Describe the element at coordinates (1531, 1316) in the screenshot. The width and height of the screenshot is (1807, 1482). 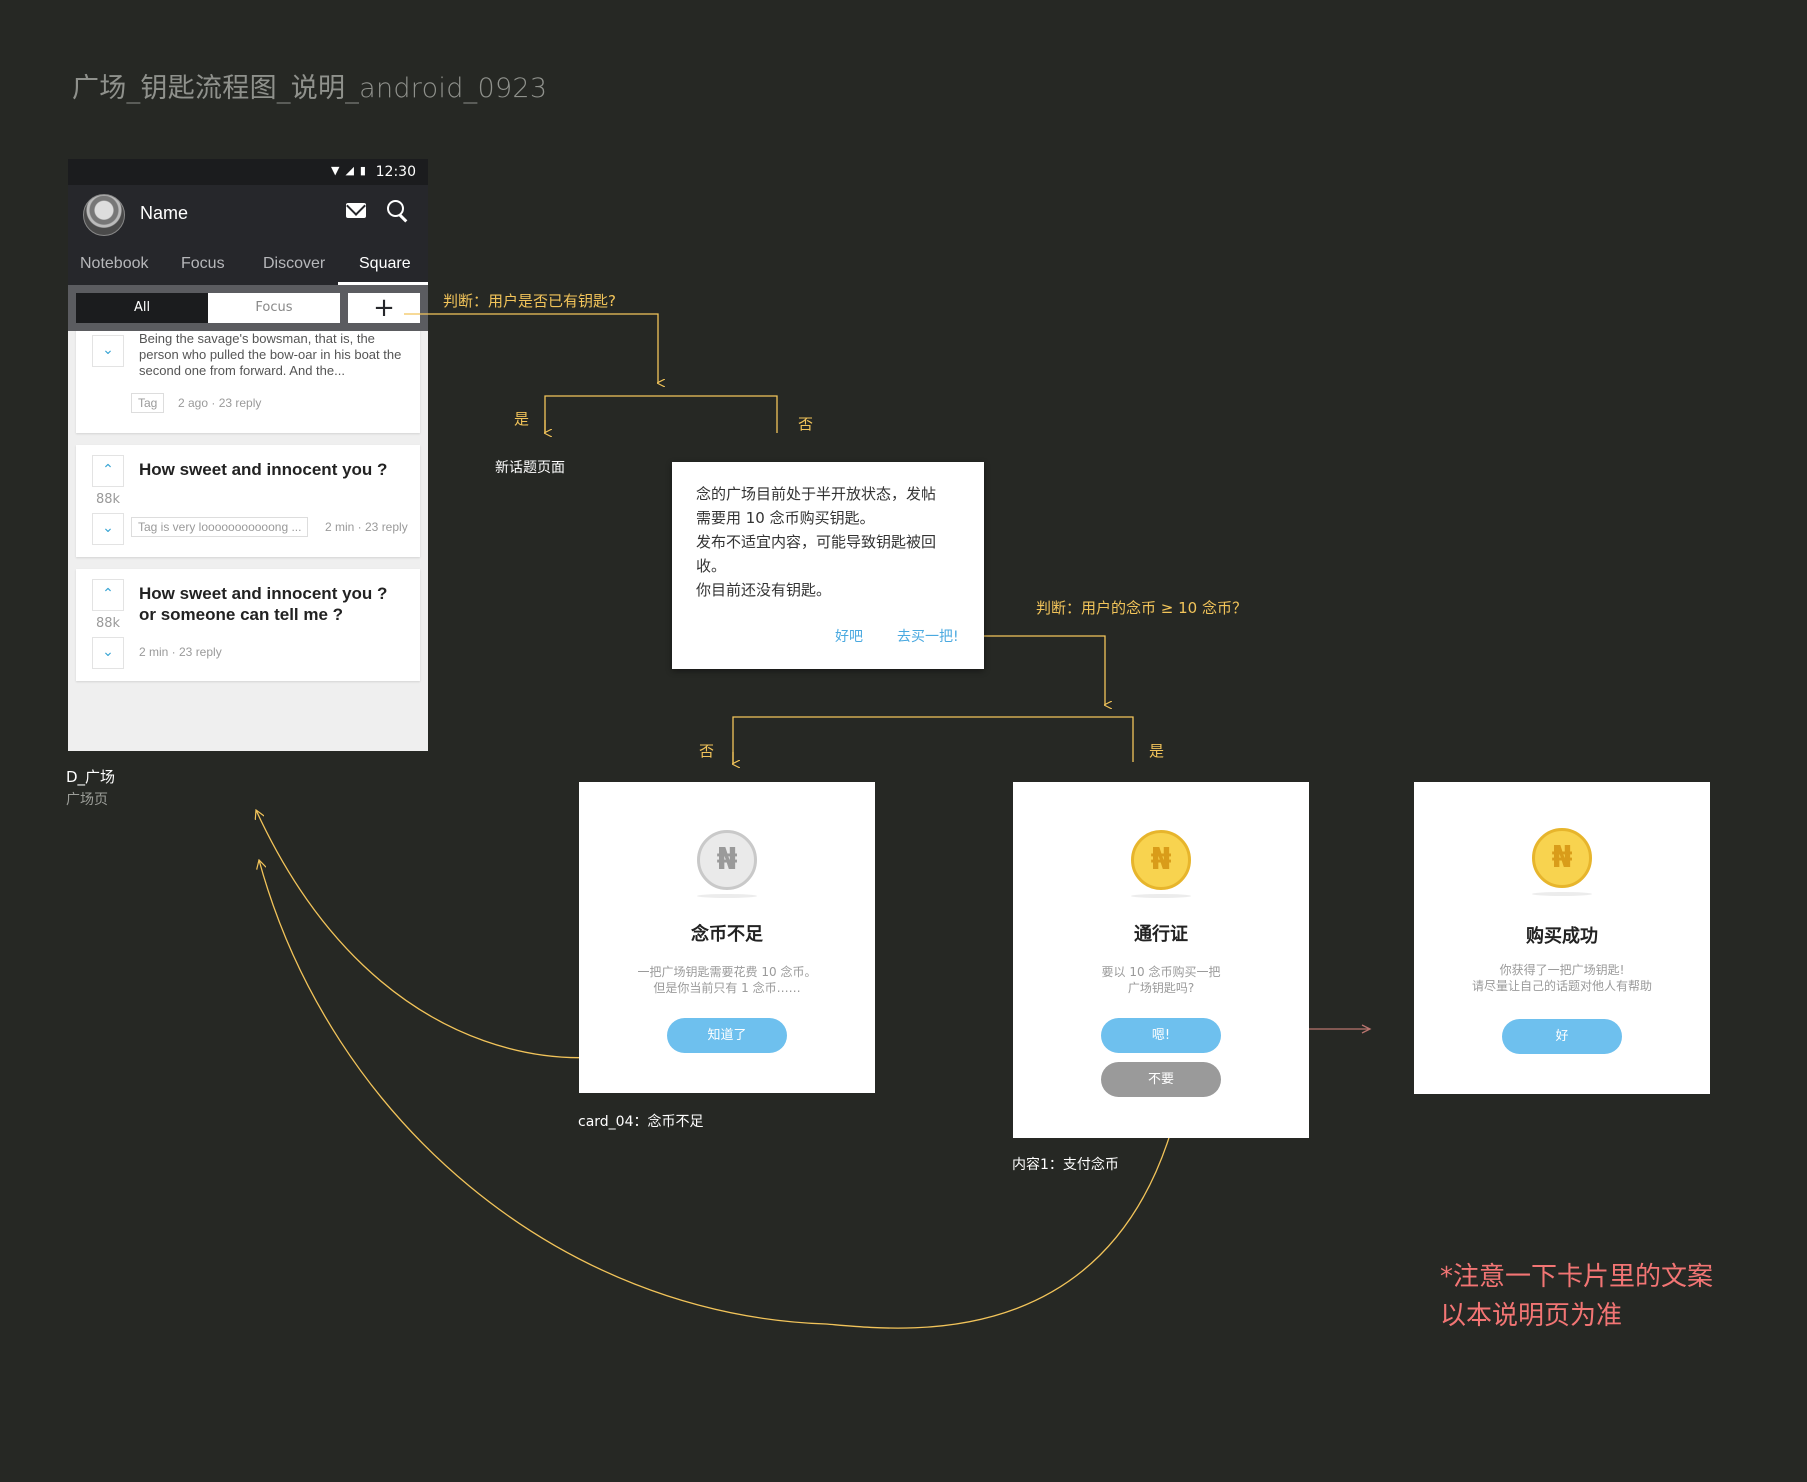
I see `note-line: 以本说明页为准` at that location.